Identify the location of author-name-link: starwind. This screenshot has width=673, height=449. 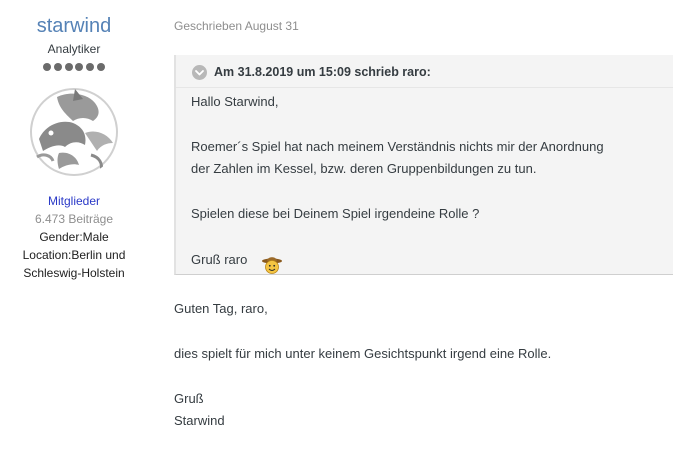
(74, 26).